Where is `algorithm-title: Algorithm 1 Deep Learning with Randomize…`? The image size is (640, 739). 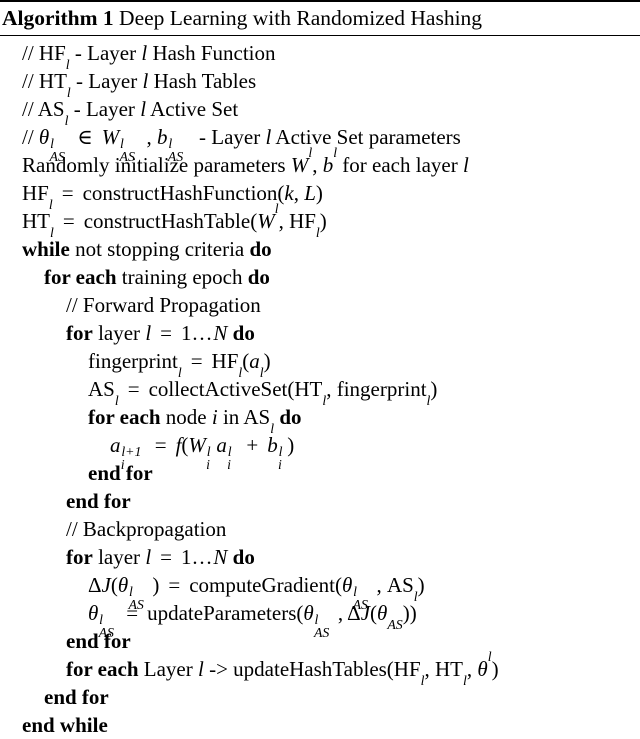 algorithm-title: Algorithm 1 Deep Learning with Randomize… is located at coordinates (320, 18).